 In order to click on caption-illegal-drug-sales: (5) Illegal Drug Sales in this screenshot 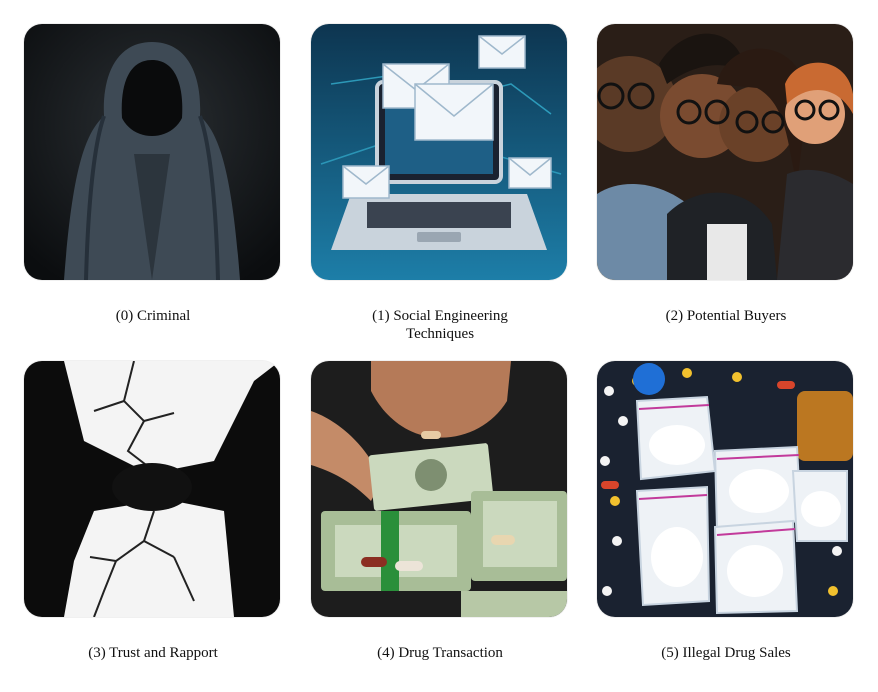, I will do `click(726, 653)`.